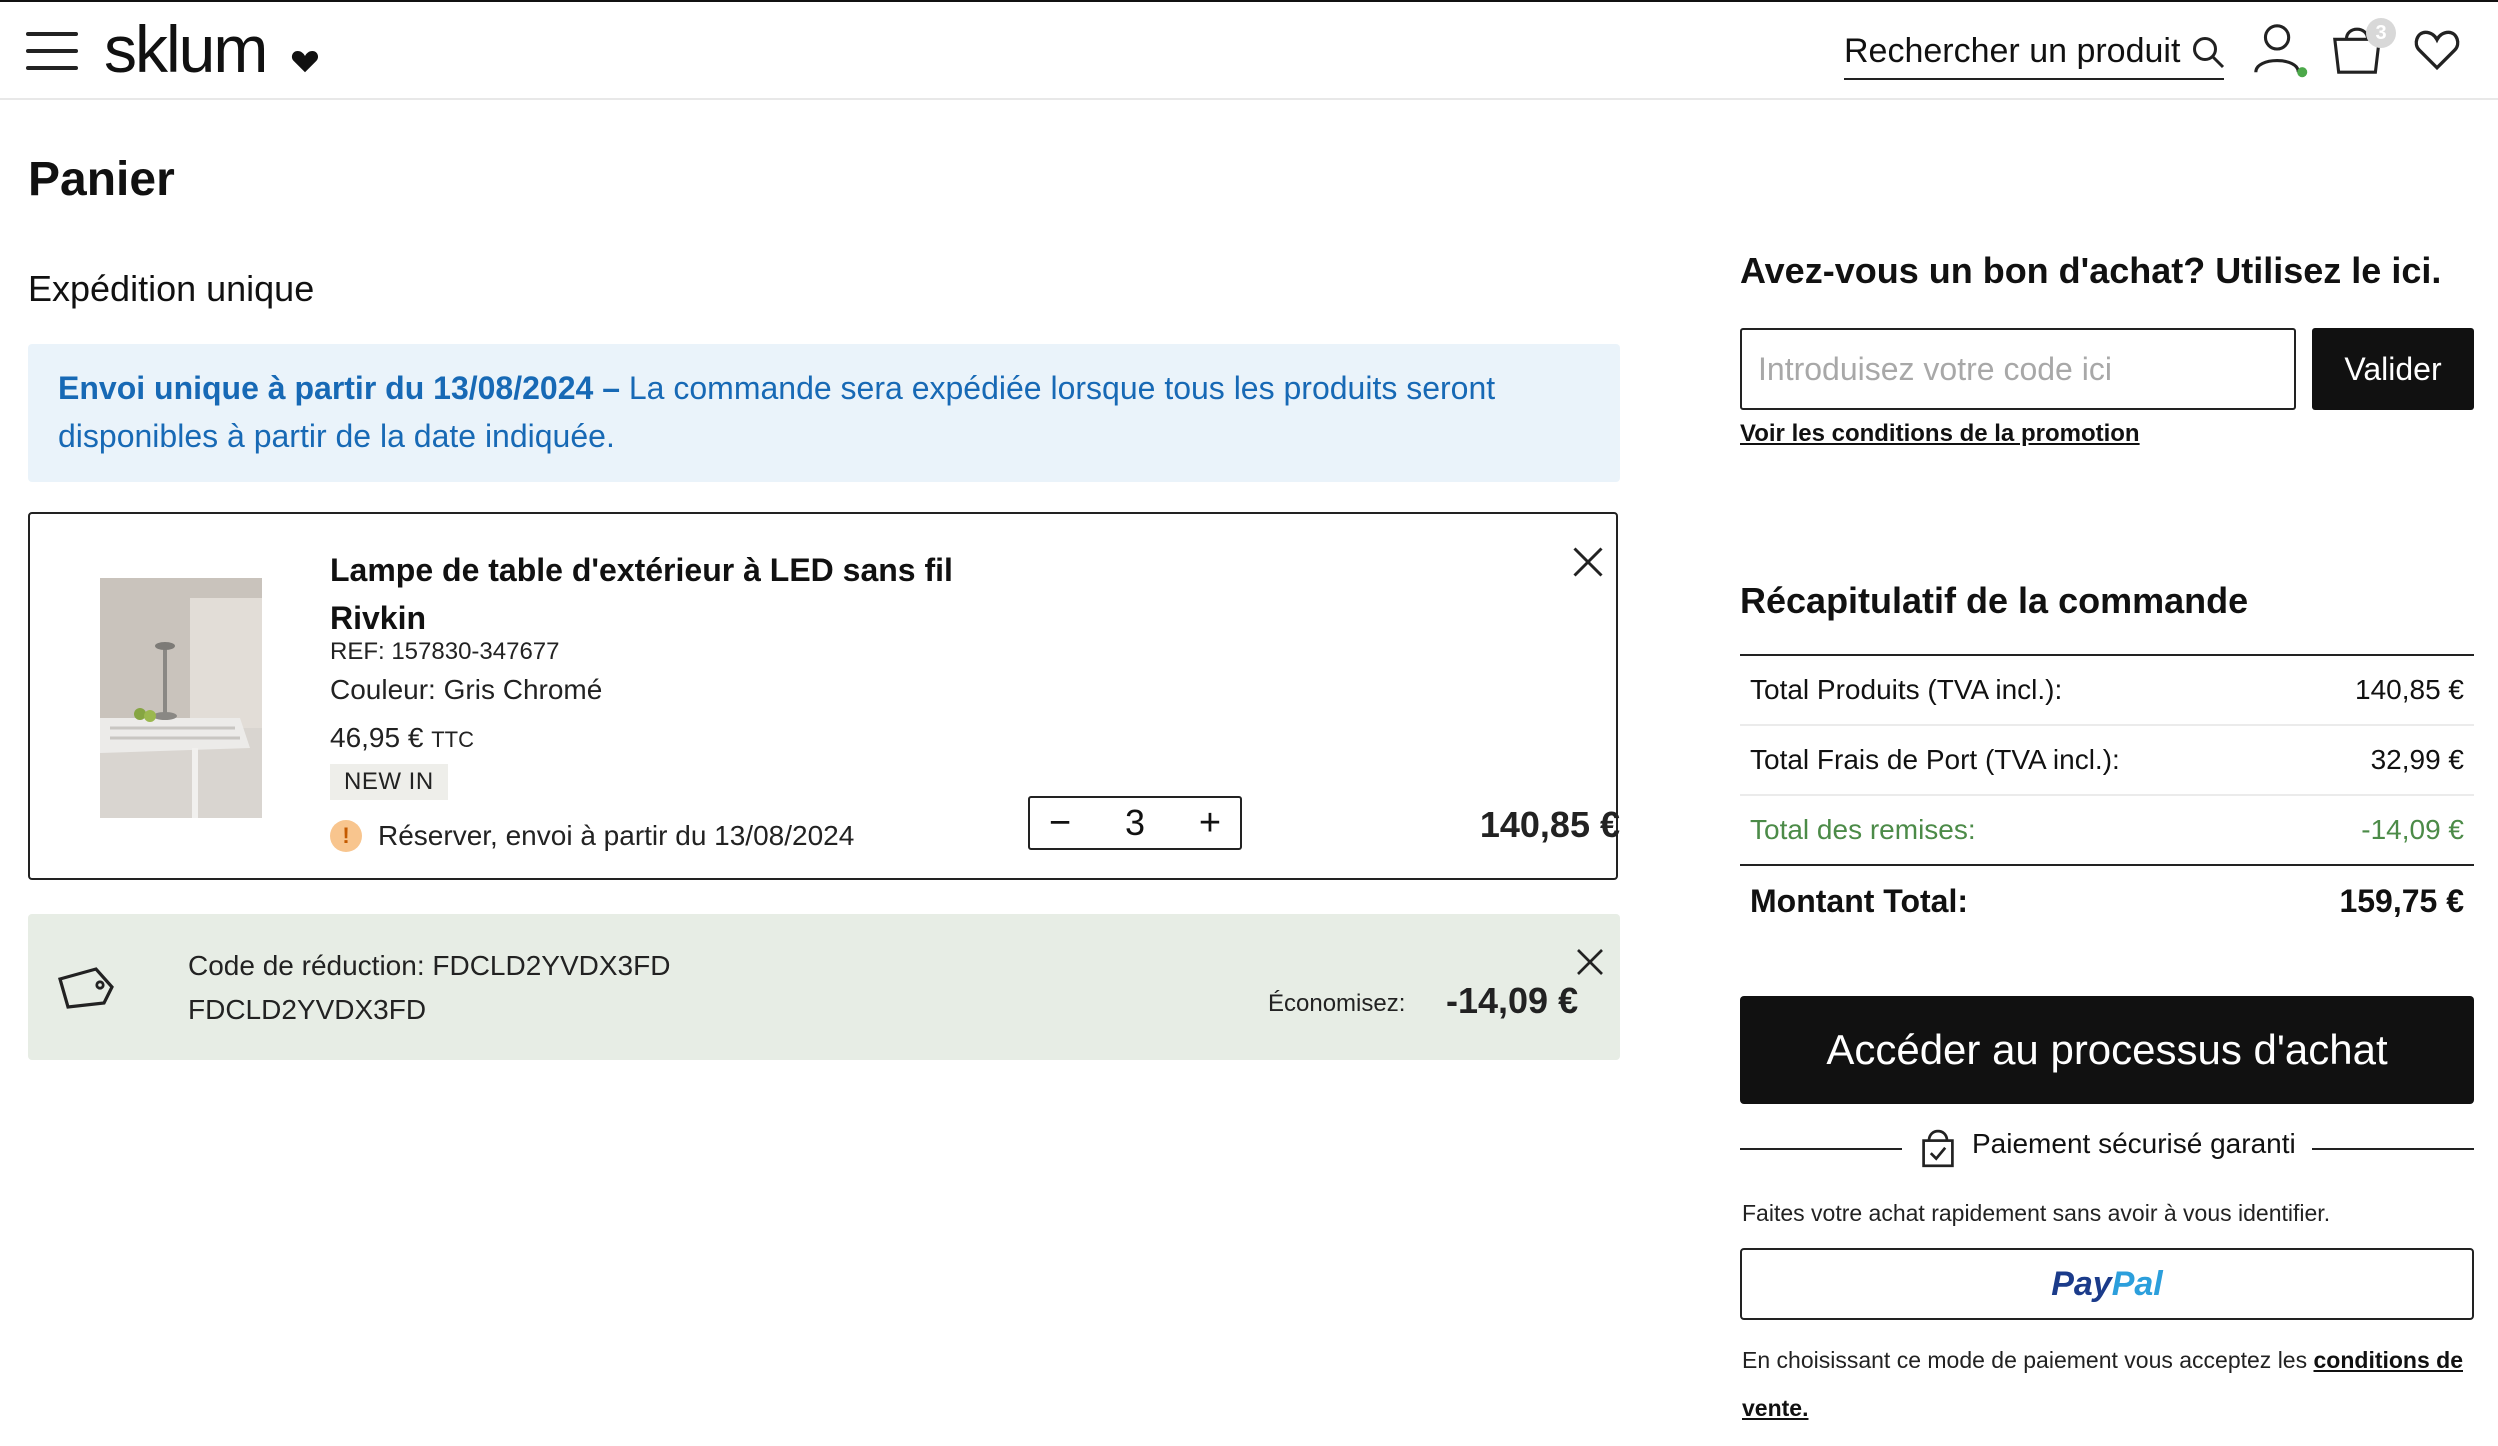 This screenshot has height=1446, width=2498. I want to click on product-unit-price: 46,95 € TTC, so click(402, 738).